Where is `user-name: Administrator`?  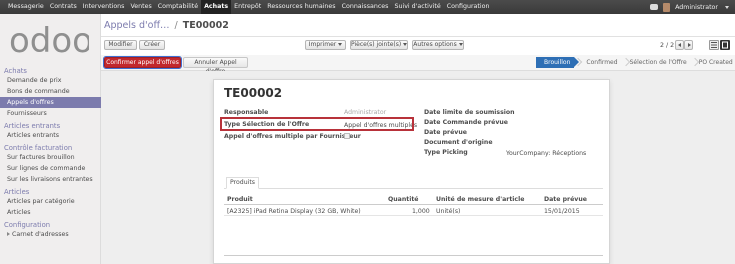 user-name: Administrator is located at coordinates (696, 7).